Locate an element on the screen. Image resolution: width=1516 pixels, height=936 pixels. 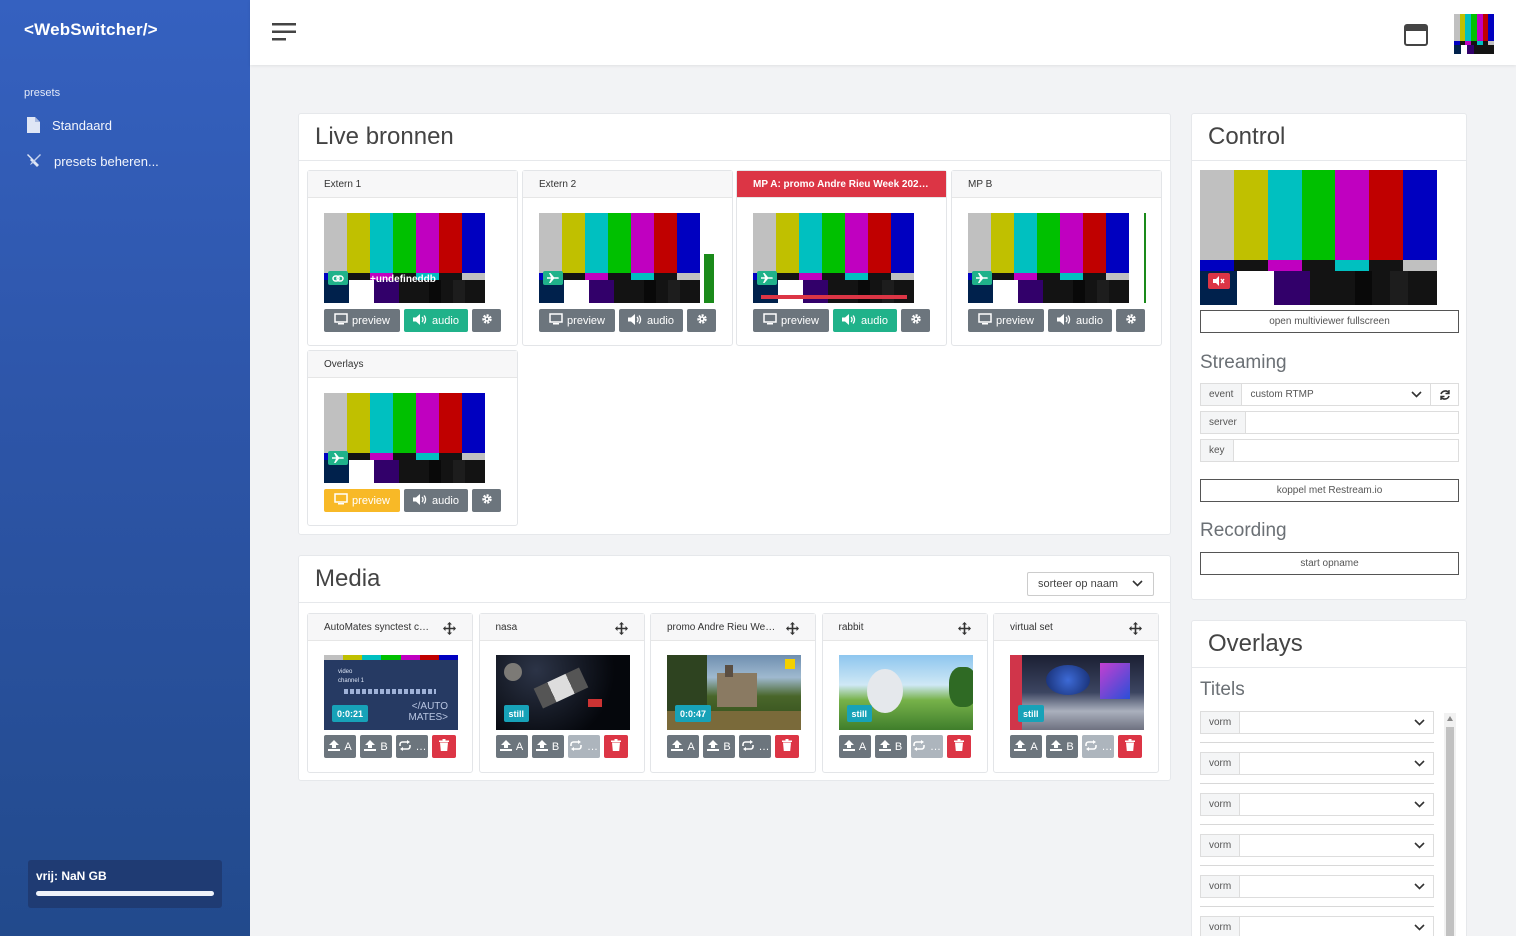
preview-label: preview is located at coordinates (1015, 320).